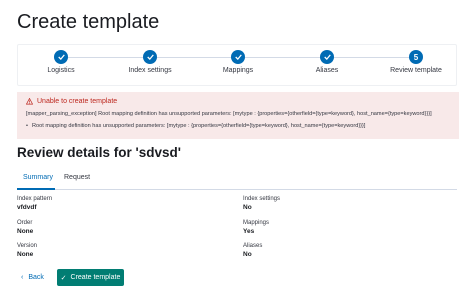 The width and height of the screenshot is (474, 306). Describe the element at coordinates (29, 101) in the screenshot. I see `alert-icon` at that location.